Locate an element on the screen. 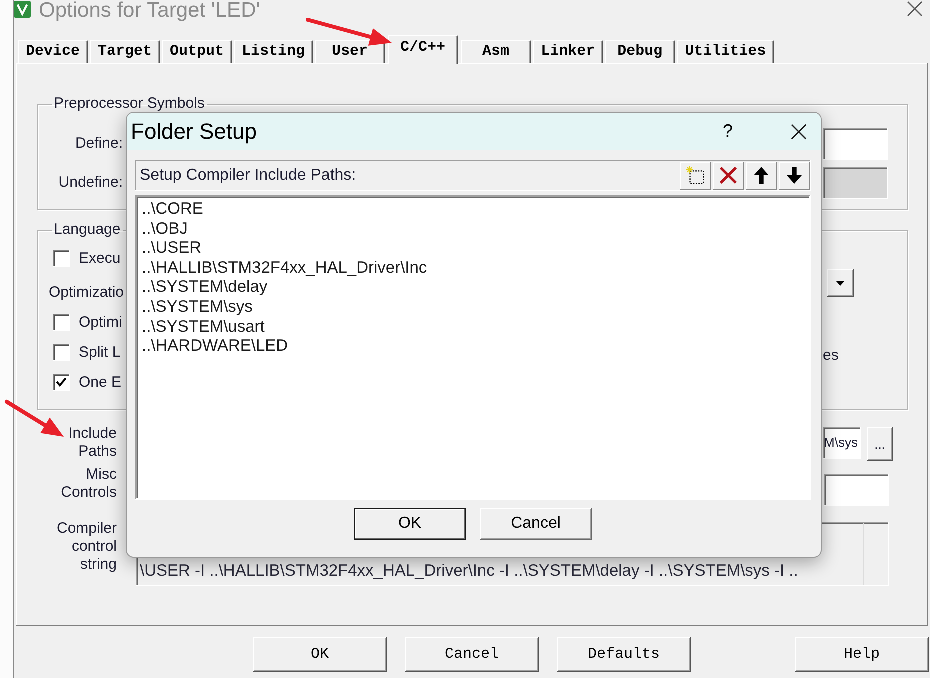 This screenshot has height=678, width=930. delete-icon is located at coordinates (728, 175).